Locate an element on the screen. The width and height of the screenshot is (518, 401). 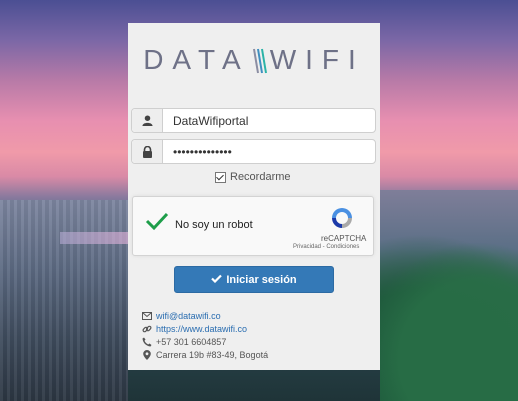
password-field-group is located at coordinates (253, 151).